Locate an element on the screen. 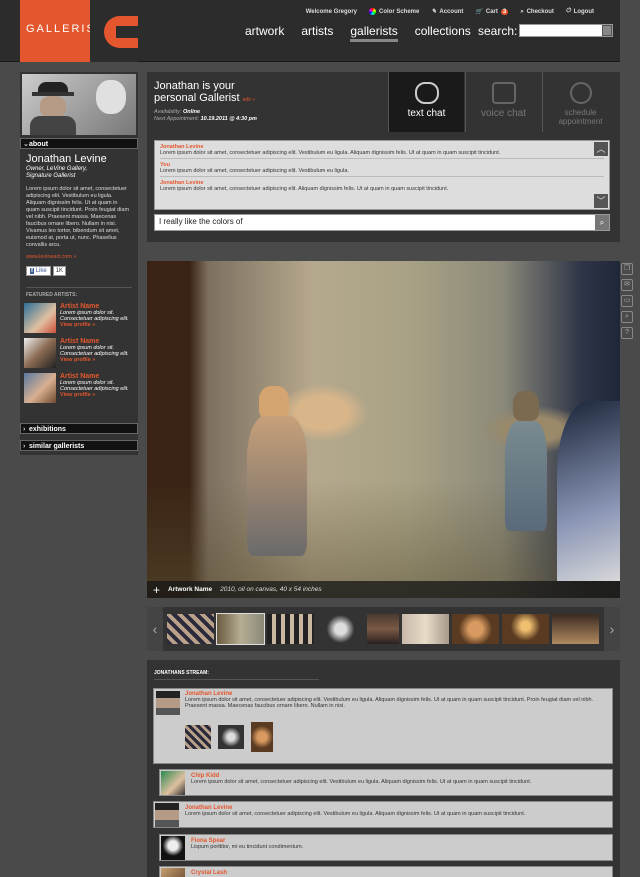 Image resolution: width=640 pixels, height=877 pixels. monitor-icon: ▭ is located at coordinates (627, 301).